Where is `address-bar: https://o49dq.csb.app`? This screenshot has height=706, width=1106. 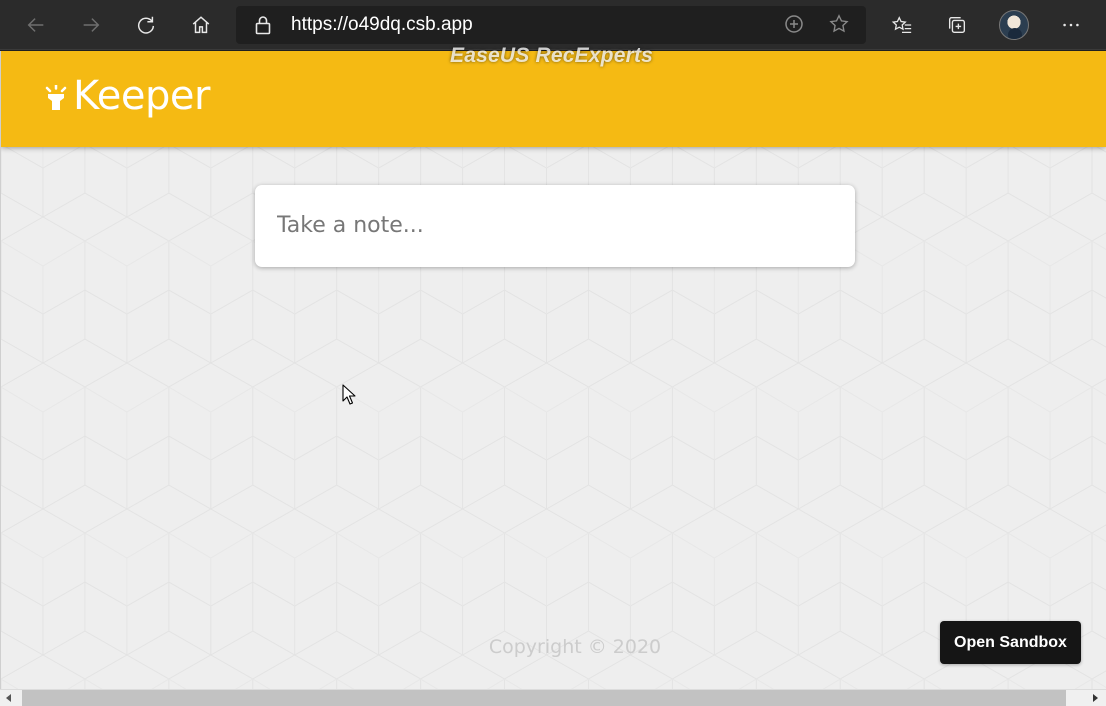
address-bar: https://o49dq.csb.app is located at coordinates (551, 25).